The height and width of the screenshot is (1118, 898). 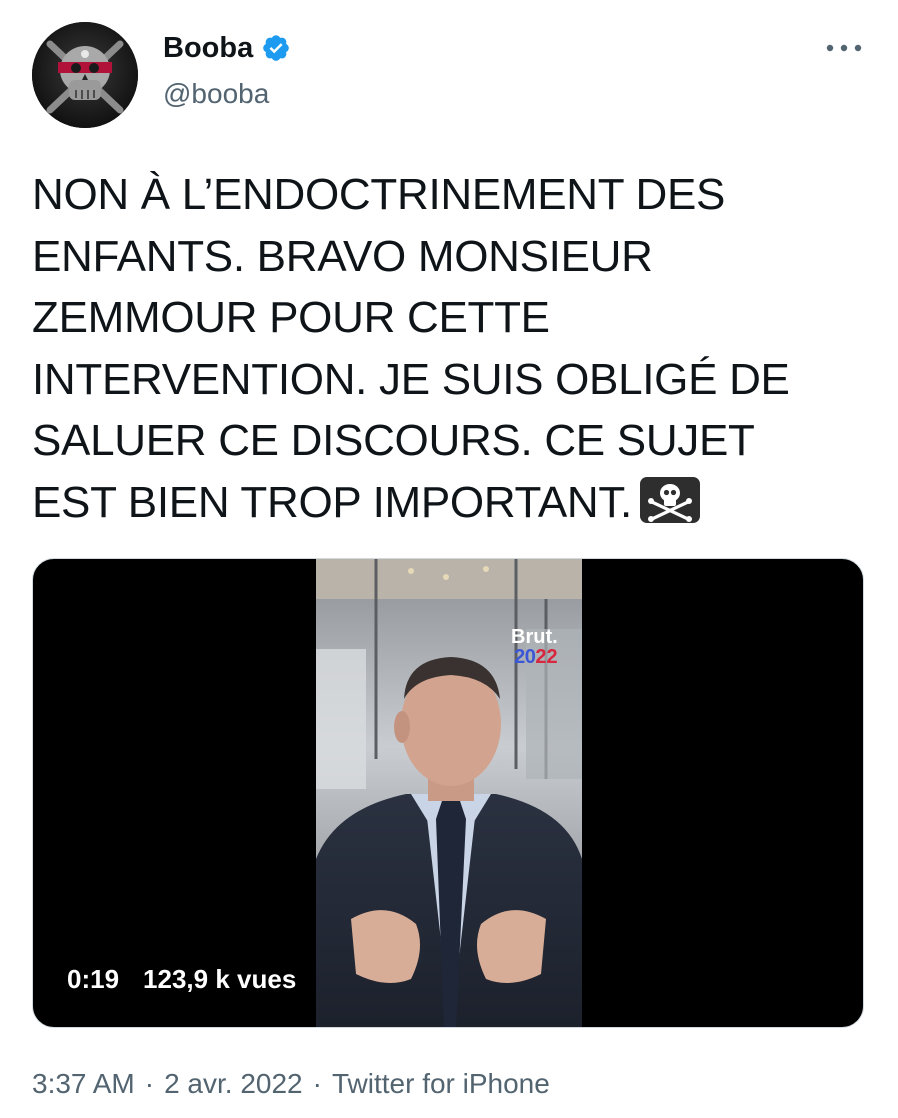 I want to click on video-duration: 0:19, so click(x=93, y=979).